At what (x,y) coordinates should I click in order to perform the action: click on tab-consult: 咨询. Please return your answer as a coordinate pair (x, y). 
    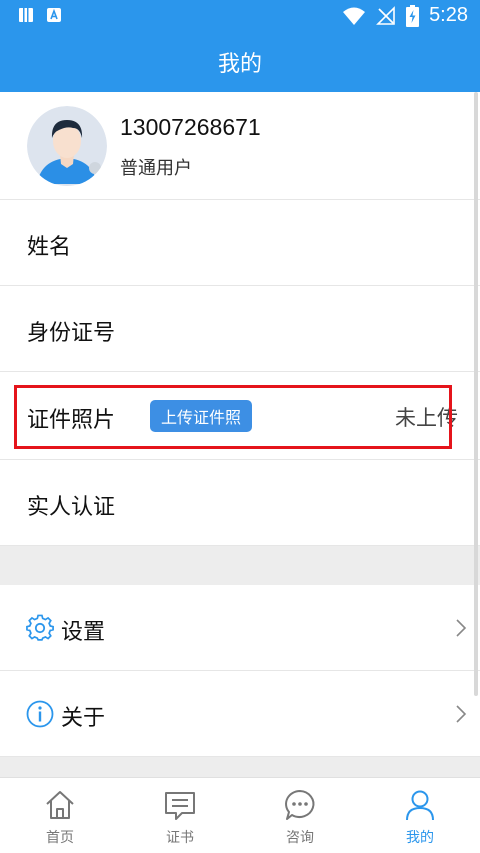
    Looking at the image, I should click on (300, 815).